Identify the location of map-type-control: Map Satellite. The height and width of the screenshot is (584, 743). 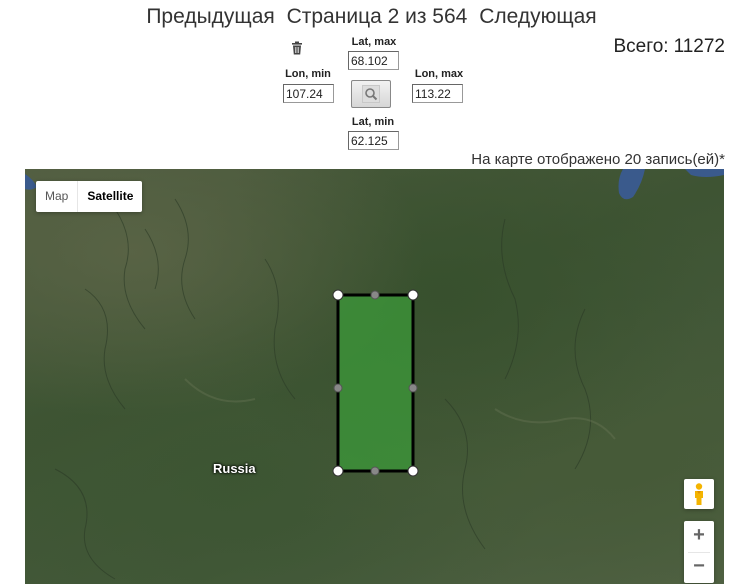
(89, 196).